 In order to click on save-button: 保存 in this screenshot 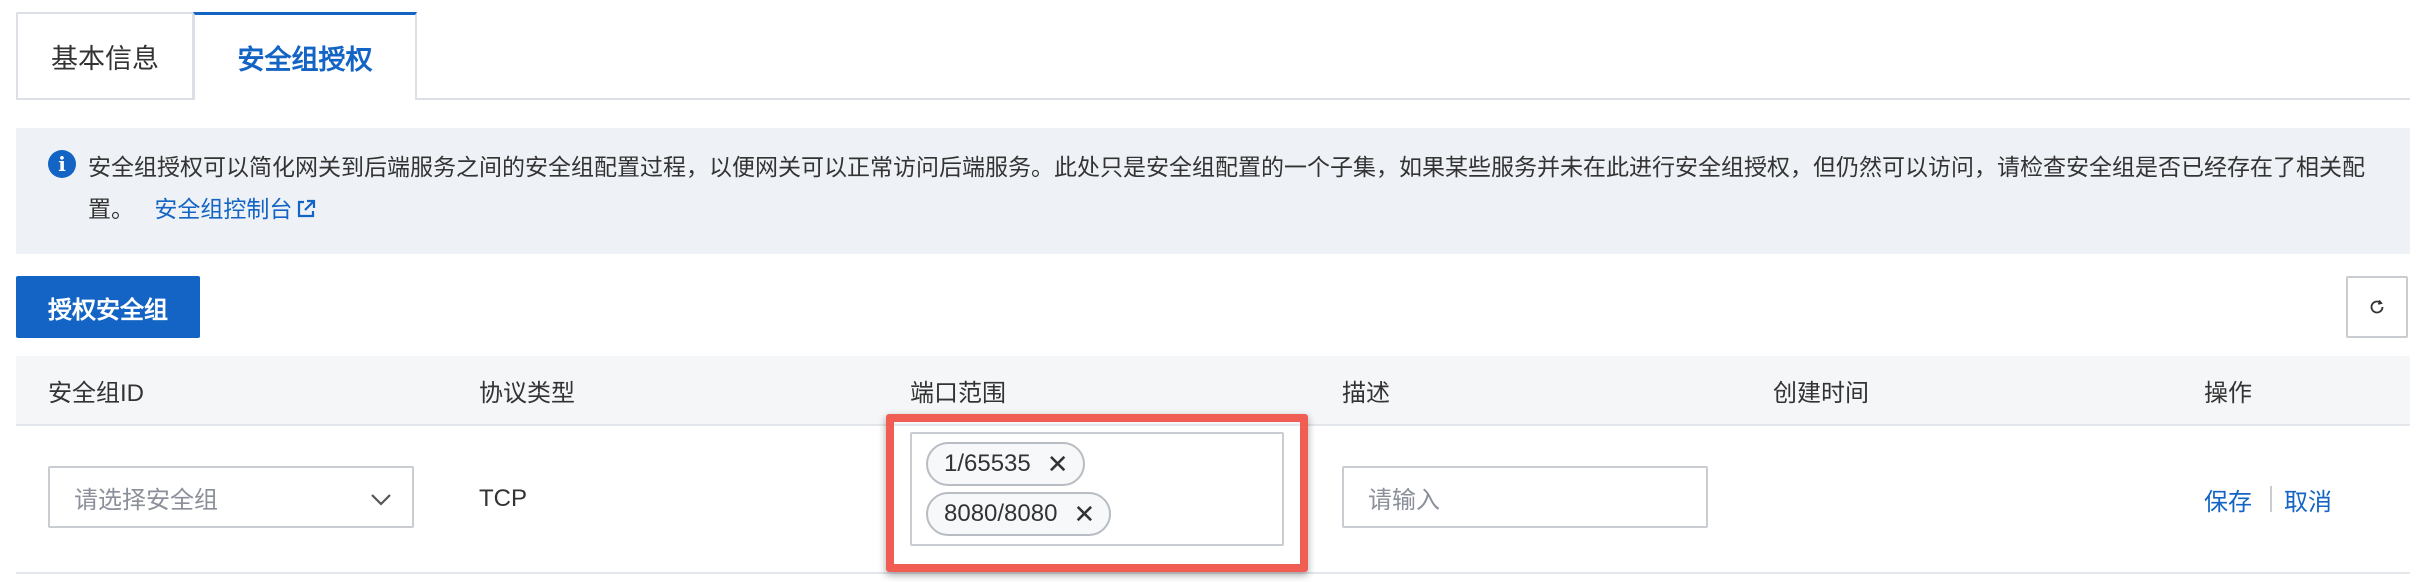, I will do `click(2228, 499)`.